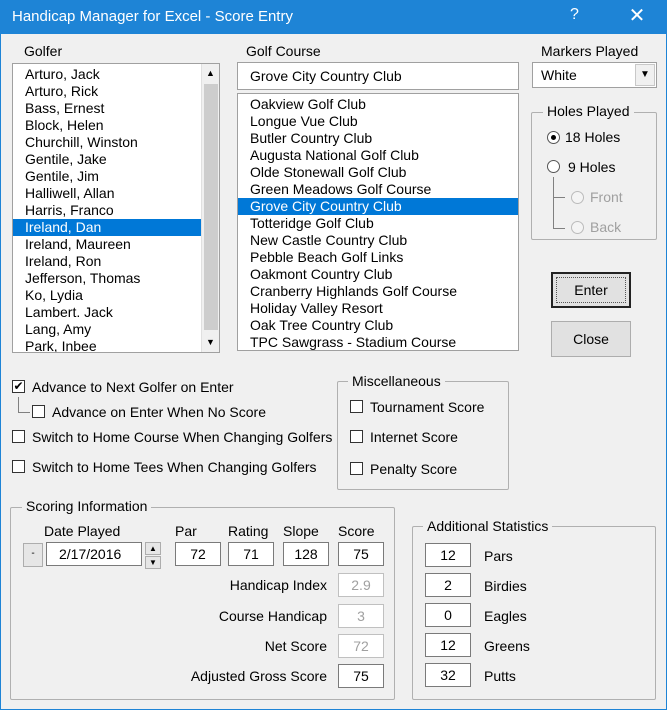 This screenshot has width=667, height=710. Describe the element at coordinates (507, 646) in the screenshot. I see `greens-label: Greens` at that location.